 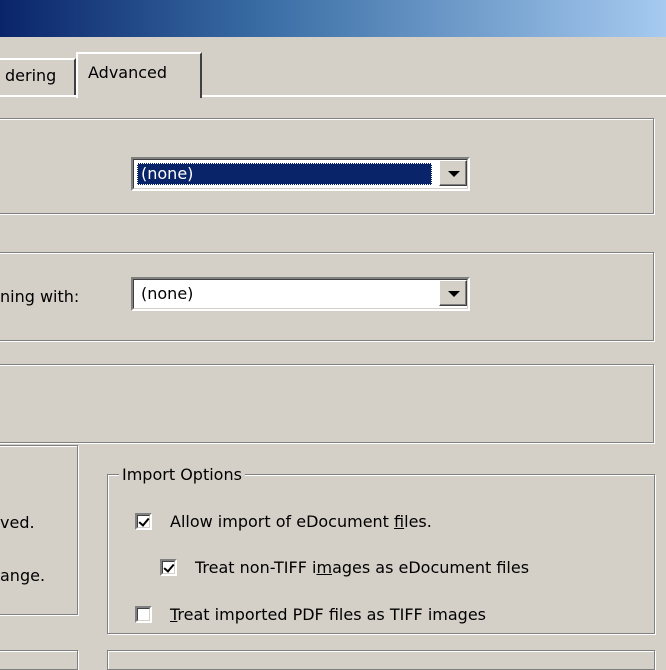 I want to click on tab-rendering-label: dering, so click(x=31, y=75).